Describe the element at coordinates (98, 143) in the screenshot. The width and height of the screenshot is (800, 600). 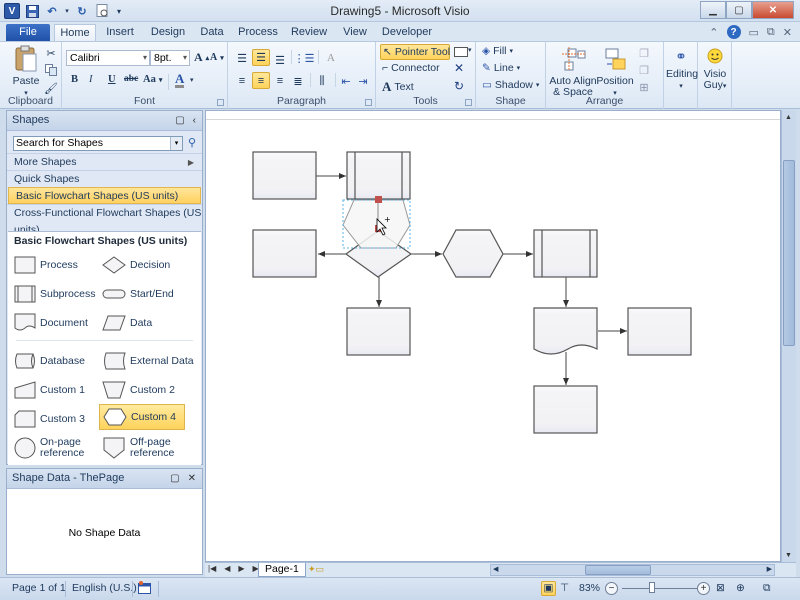
I see `search-shapes-input: Search for Shapes ▾` at that location.